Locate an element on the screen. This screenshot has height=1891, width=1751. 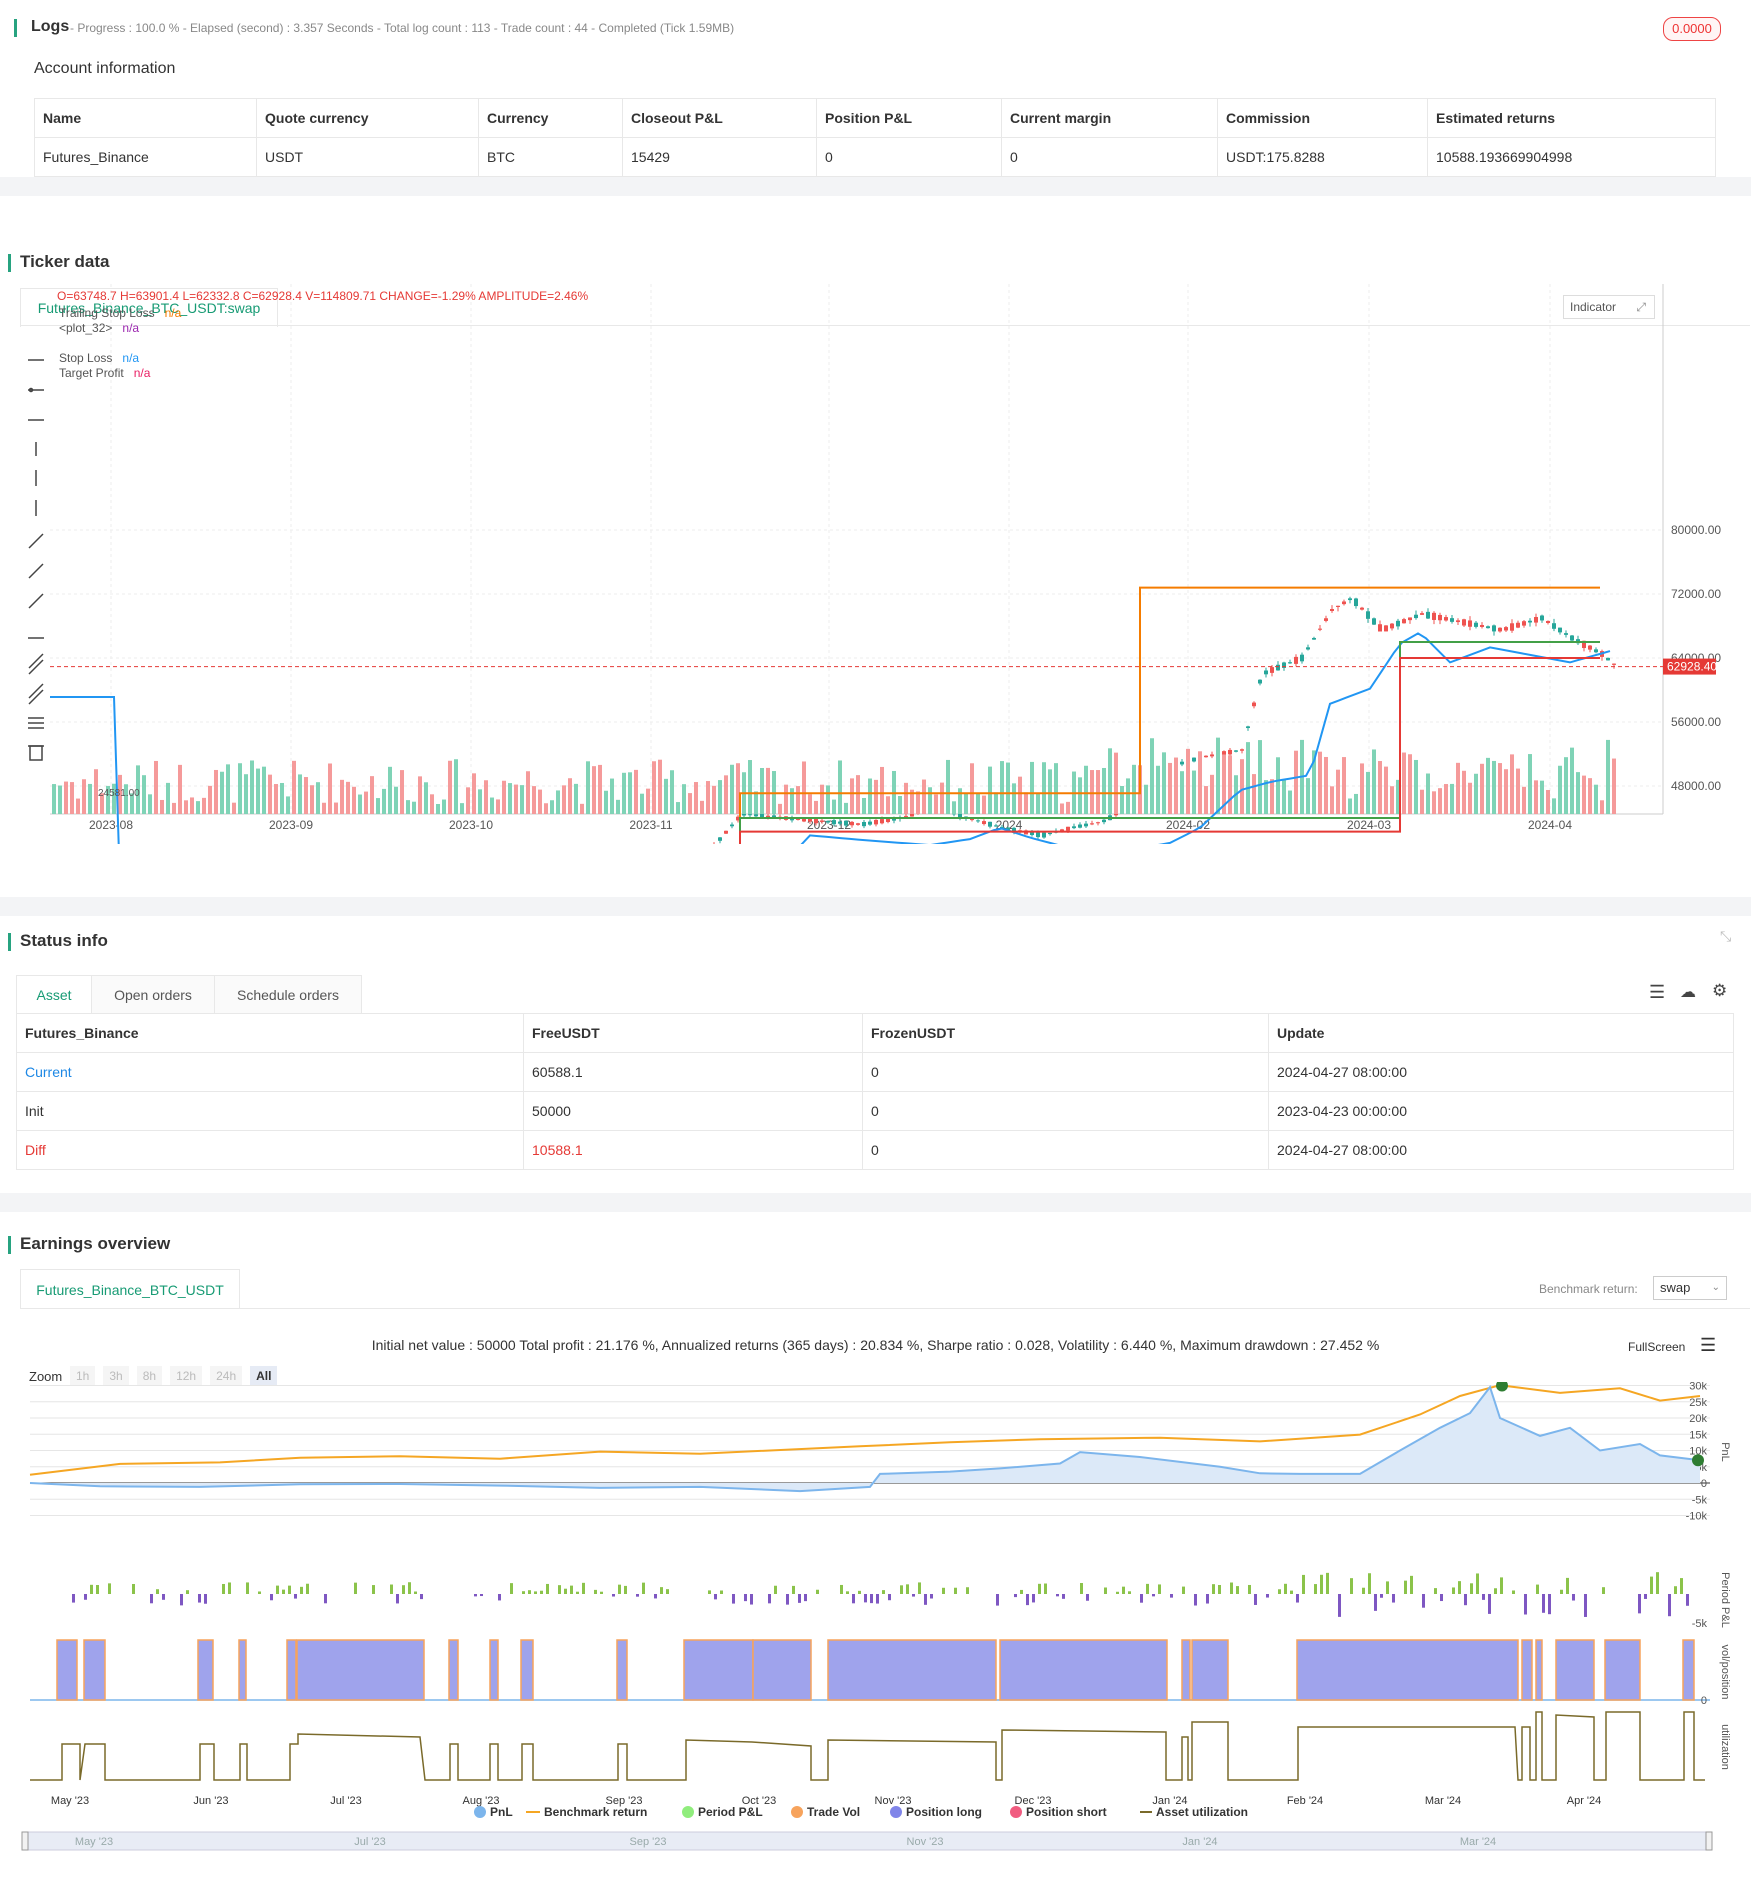
asset-header: FrozenUSDT is located at coordinates (1065, 1033).